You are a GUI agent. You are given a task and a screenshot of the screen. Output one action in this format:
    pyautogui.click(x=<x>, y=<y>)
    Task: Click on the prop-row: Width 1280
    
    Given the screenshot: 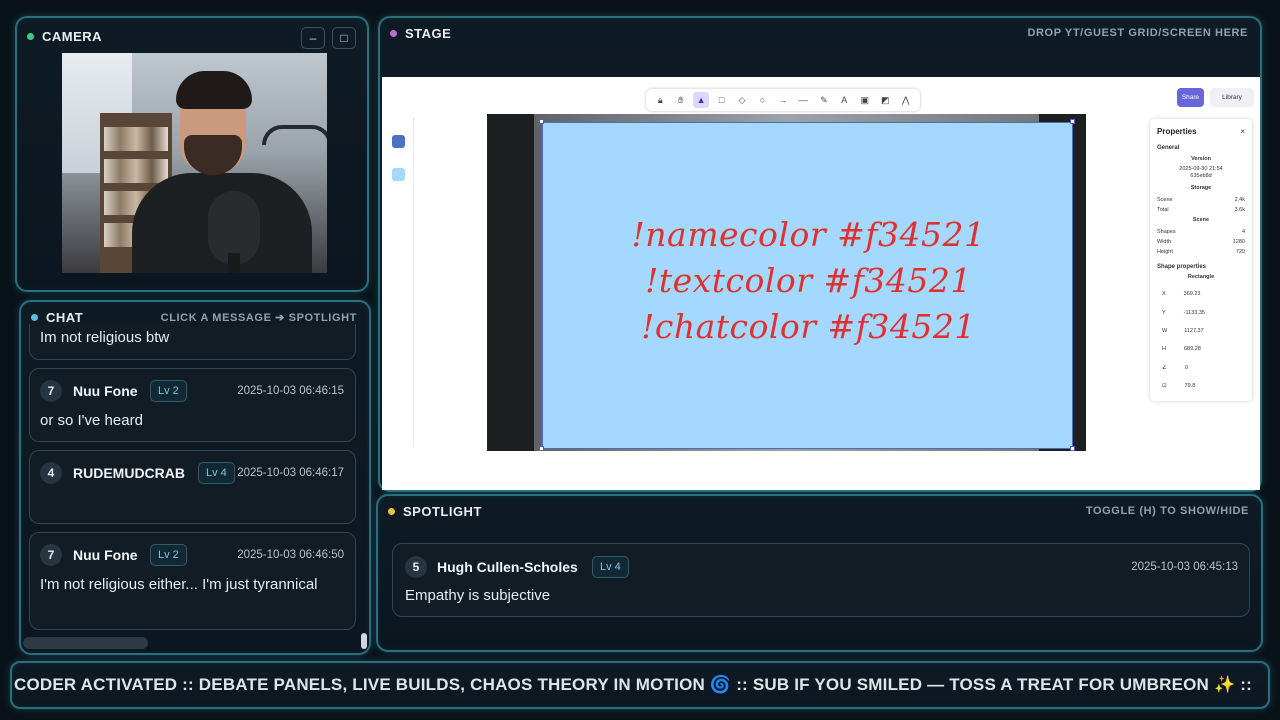 What is the action you would take?
    pyautogui.click(x=1201, y=242)
    